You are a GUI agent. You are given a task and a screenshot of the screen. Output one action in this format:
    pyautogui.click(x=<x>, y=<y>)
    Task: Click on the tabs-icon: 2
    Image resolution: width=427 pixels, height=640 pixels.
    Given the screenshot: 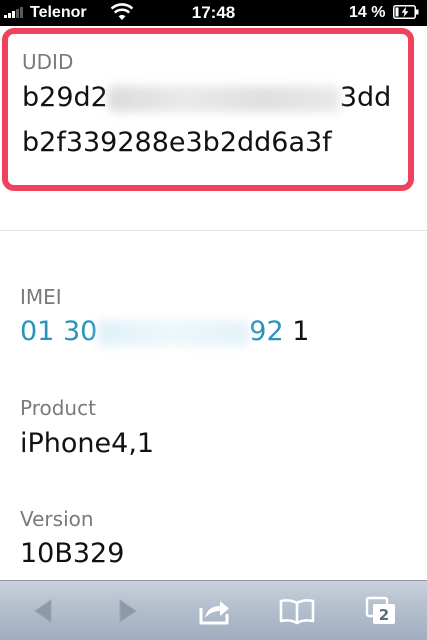 What is the action you would take?
    pyautogui.click(x=380, y=610)
    